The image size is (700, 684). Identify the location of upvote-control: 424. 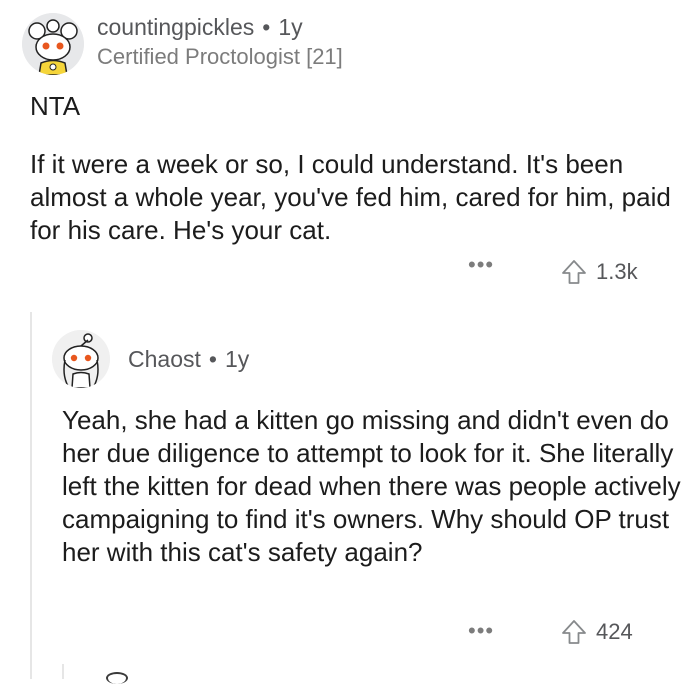
(596, 632).